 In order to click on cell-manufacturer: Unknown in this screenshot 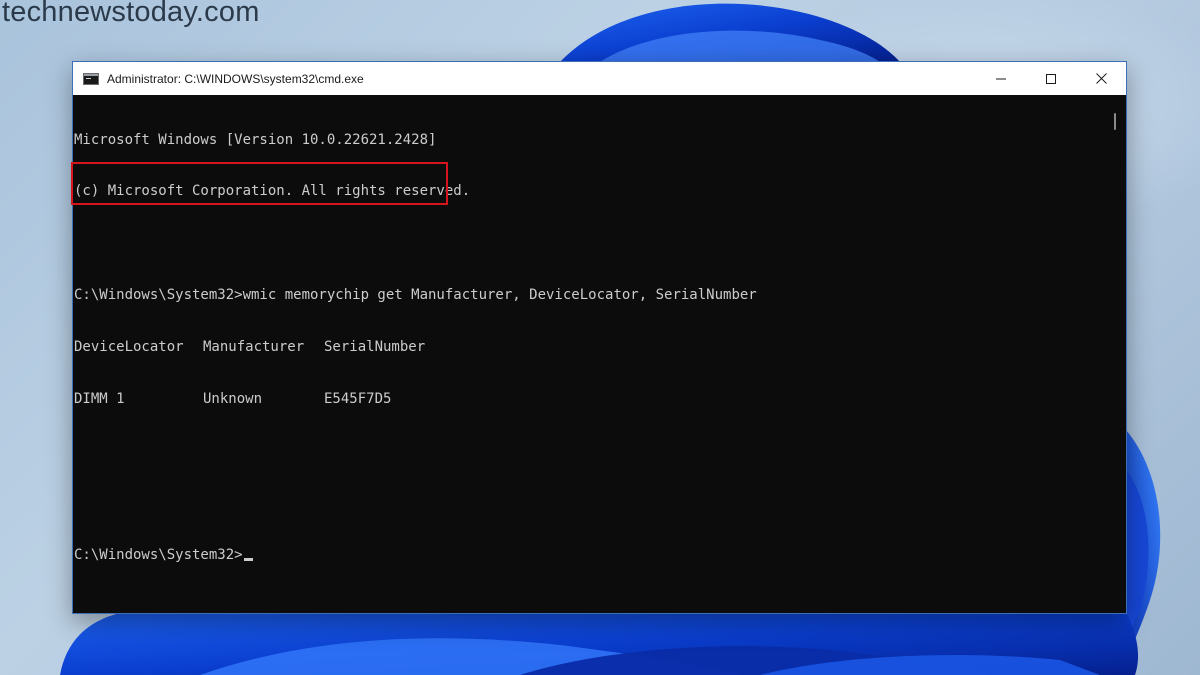, I will do `click(233, 399)`.